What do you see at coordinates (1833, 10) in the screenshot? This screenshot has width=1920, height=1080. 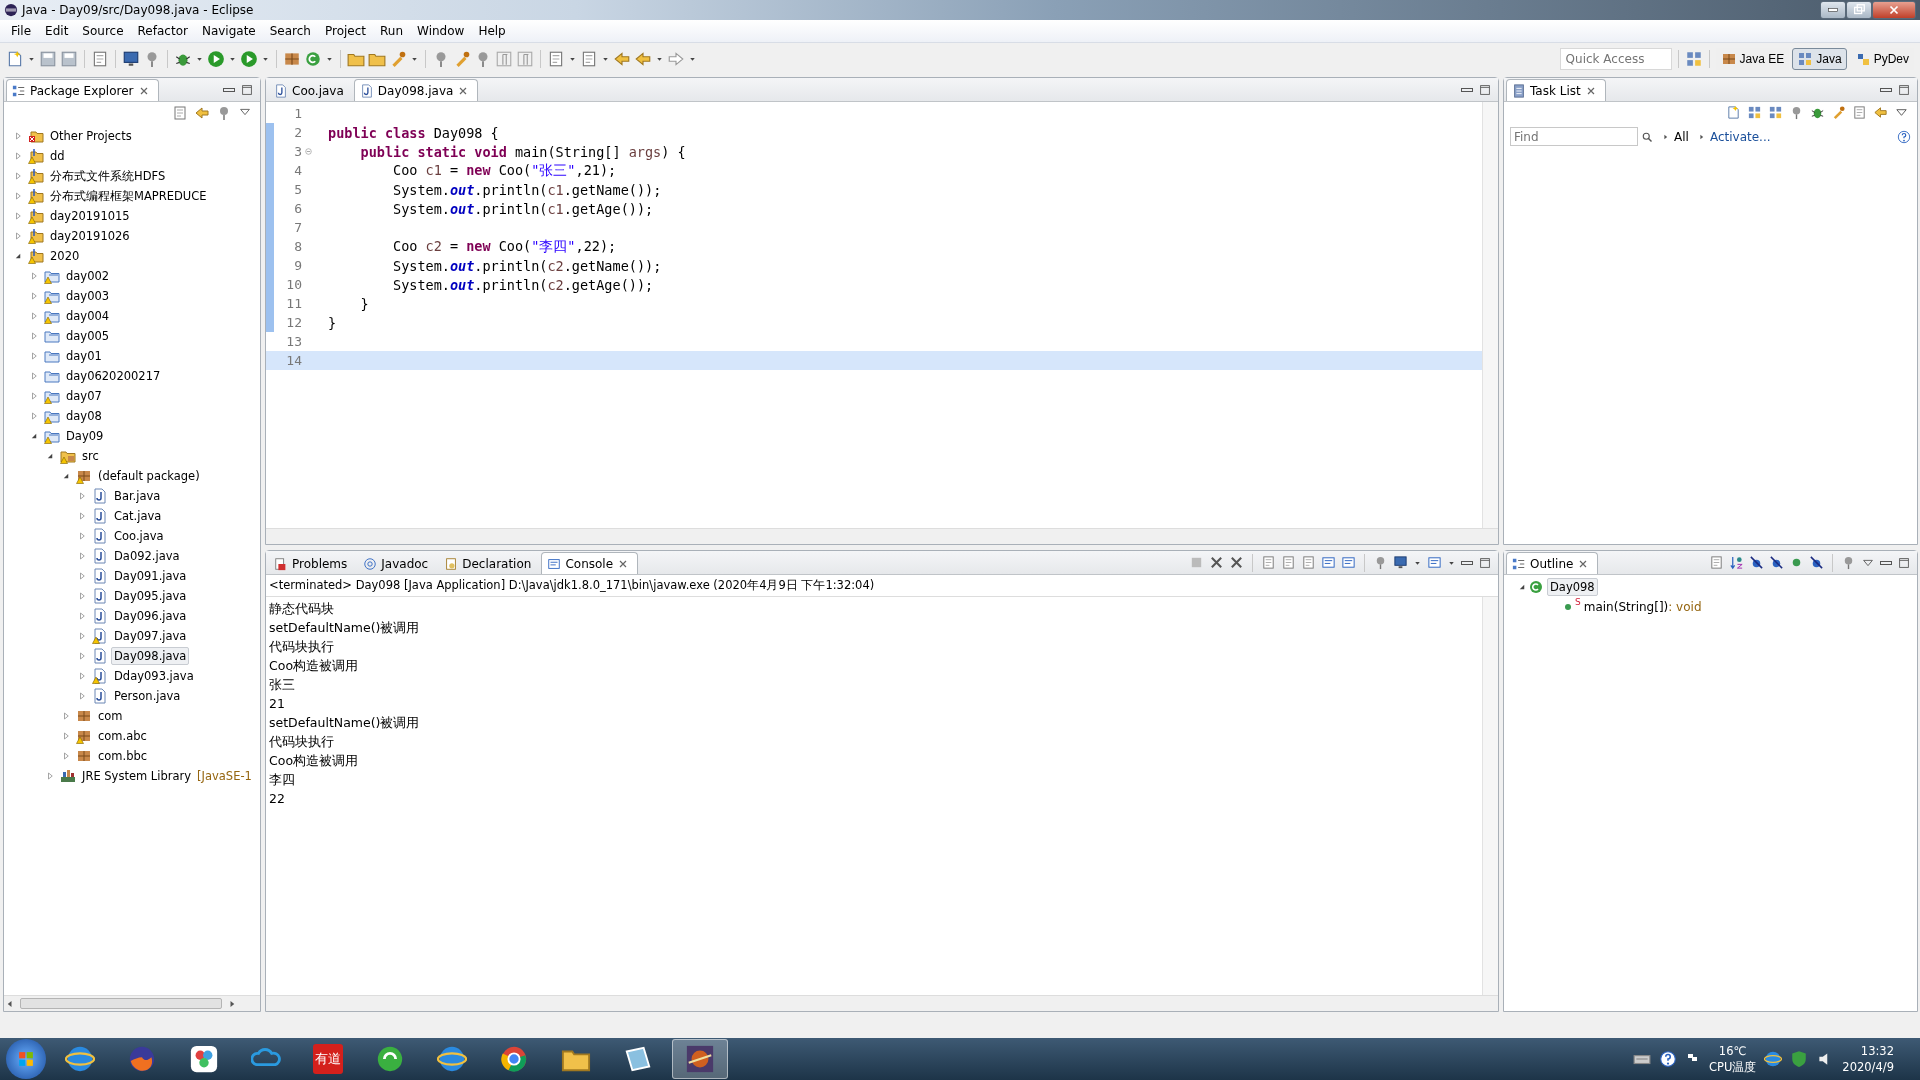 I see `minimize-button` at bounding box center [1833, 10].